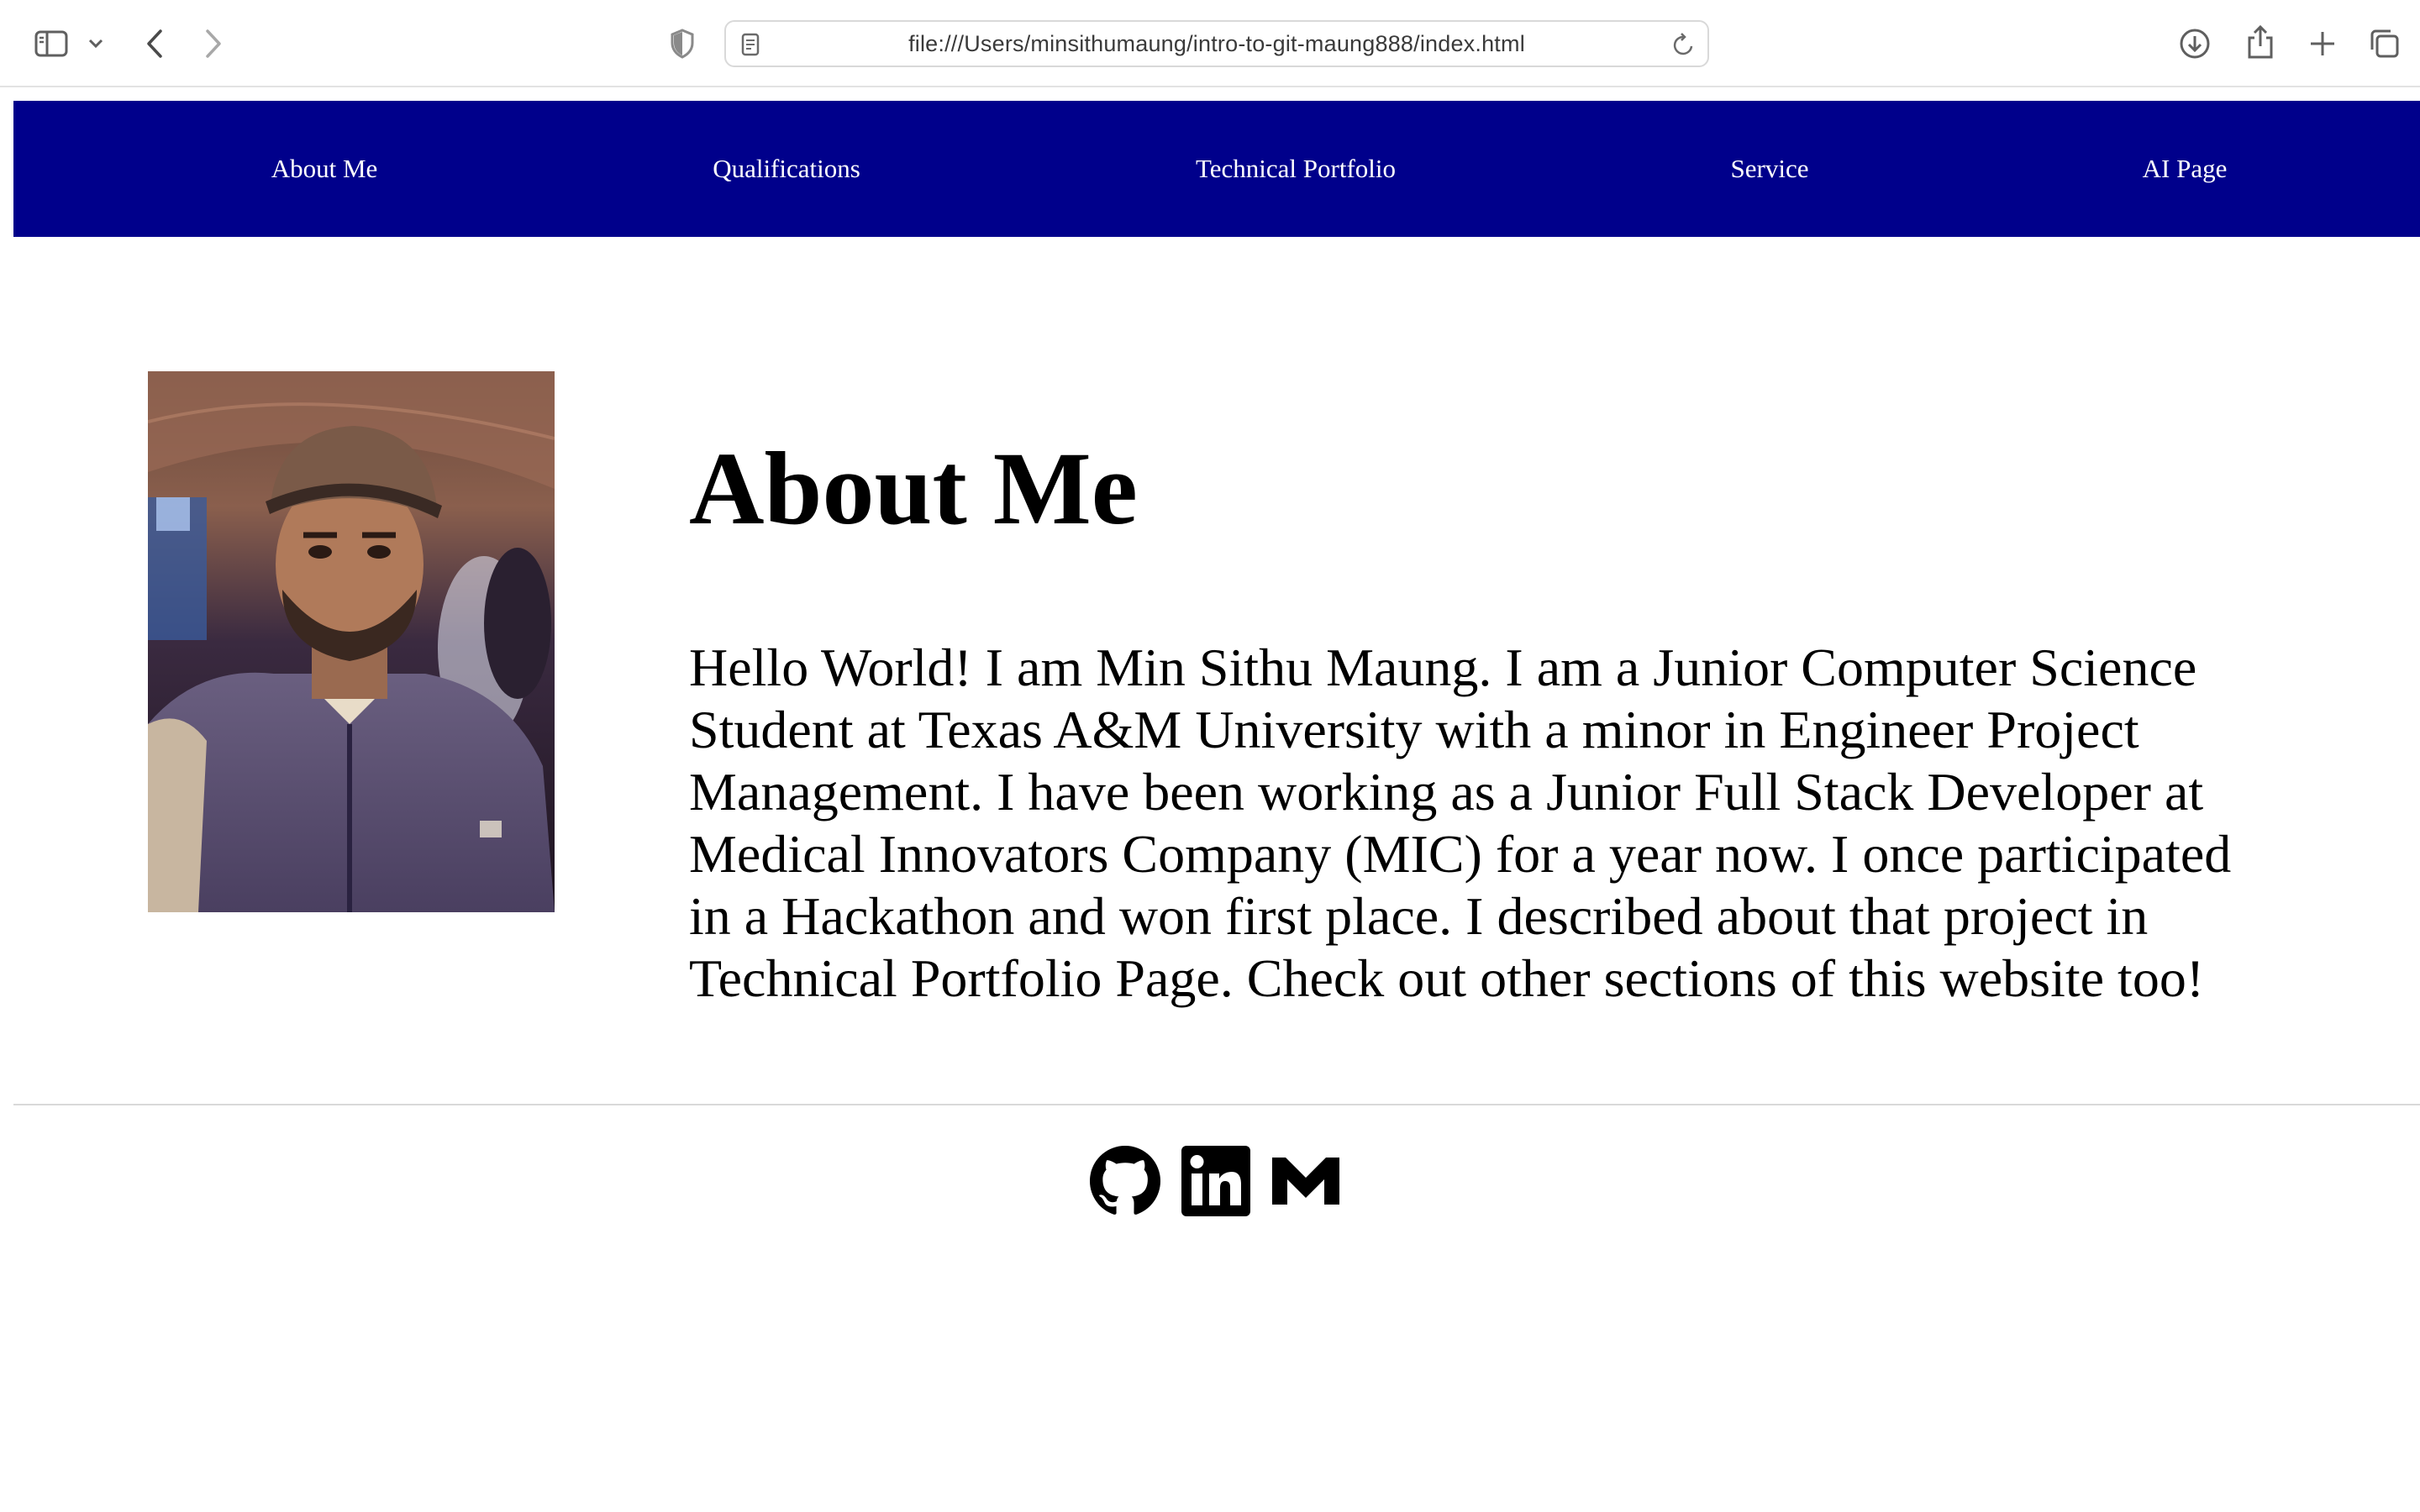 Image resolution: width=2420 pixels, height=1512 pixels. What do you see at coordinates (52, 43) in the screenshot?
I see `sidebar-icon` at bounding box center [52, 43].